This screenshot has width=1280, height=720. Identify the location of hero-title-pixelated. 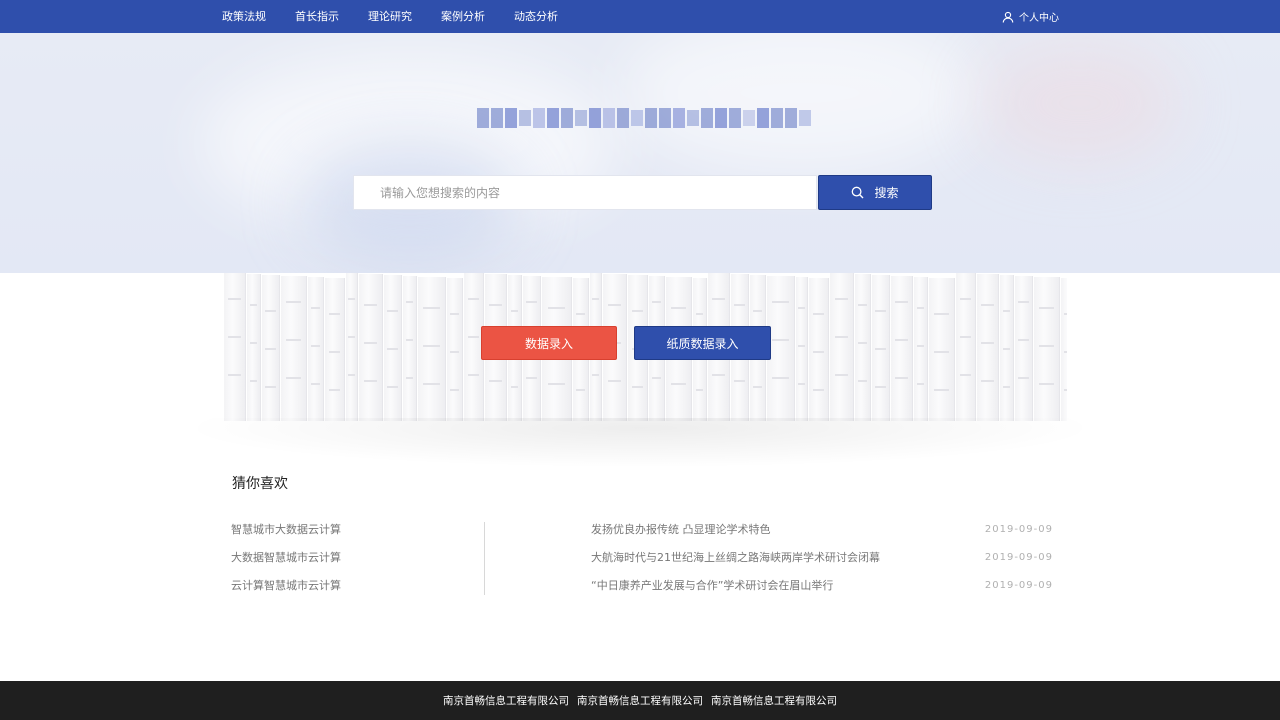
(647, 118).